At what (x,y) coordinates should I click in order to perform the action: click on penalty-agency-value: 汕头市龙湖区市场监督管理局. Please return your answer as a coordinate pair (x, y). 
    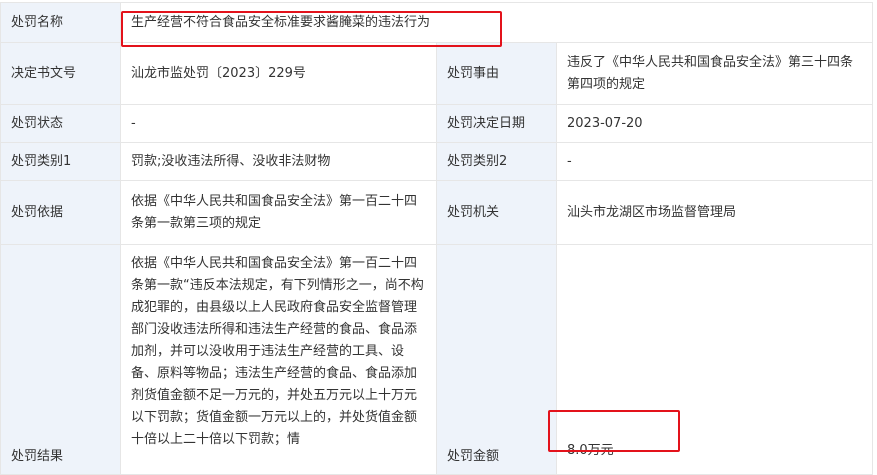
    Looking at the image, I should click on (714, 212).